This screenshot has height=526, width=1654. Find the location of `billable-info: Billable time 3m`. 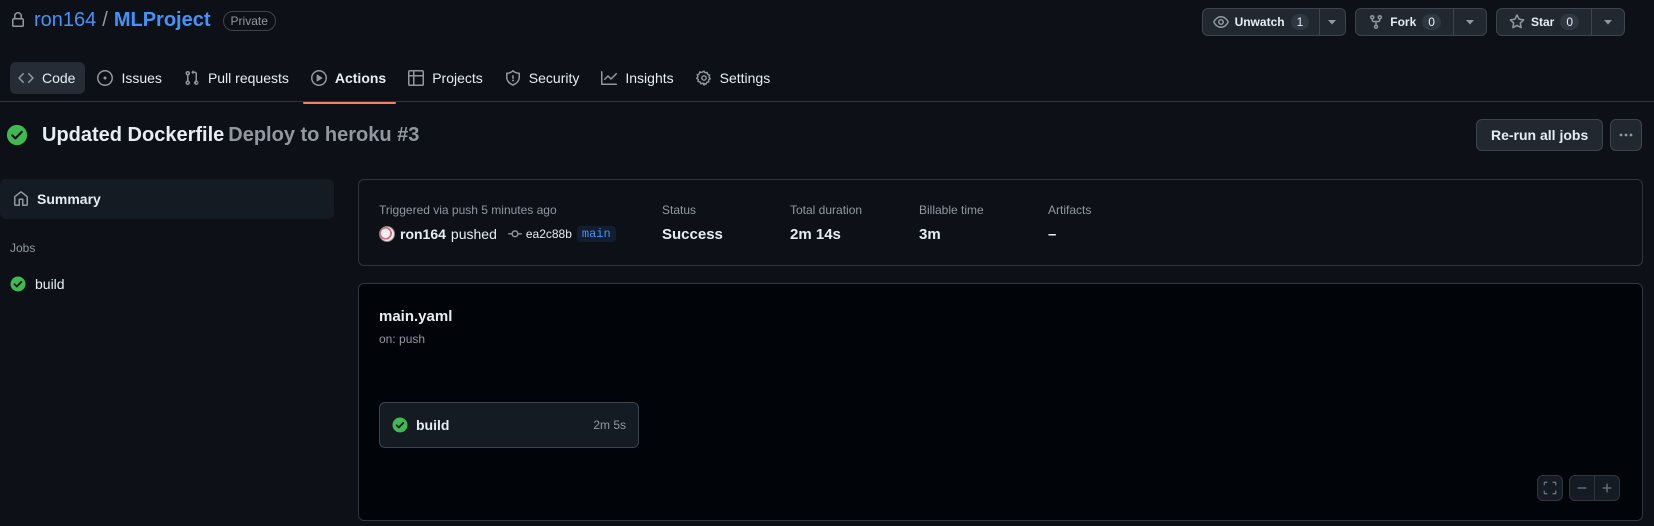

billable-info: Billable time 3m is located at coordinates (951, 223).